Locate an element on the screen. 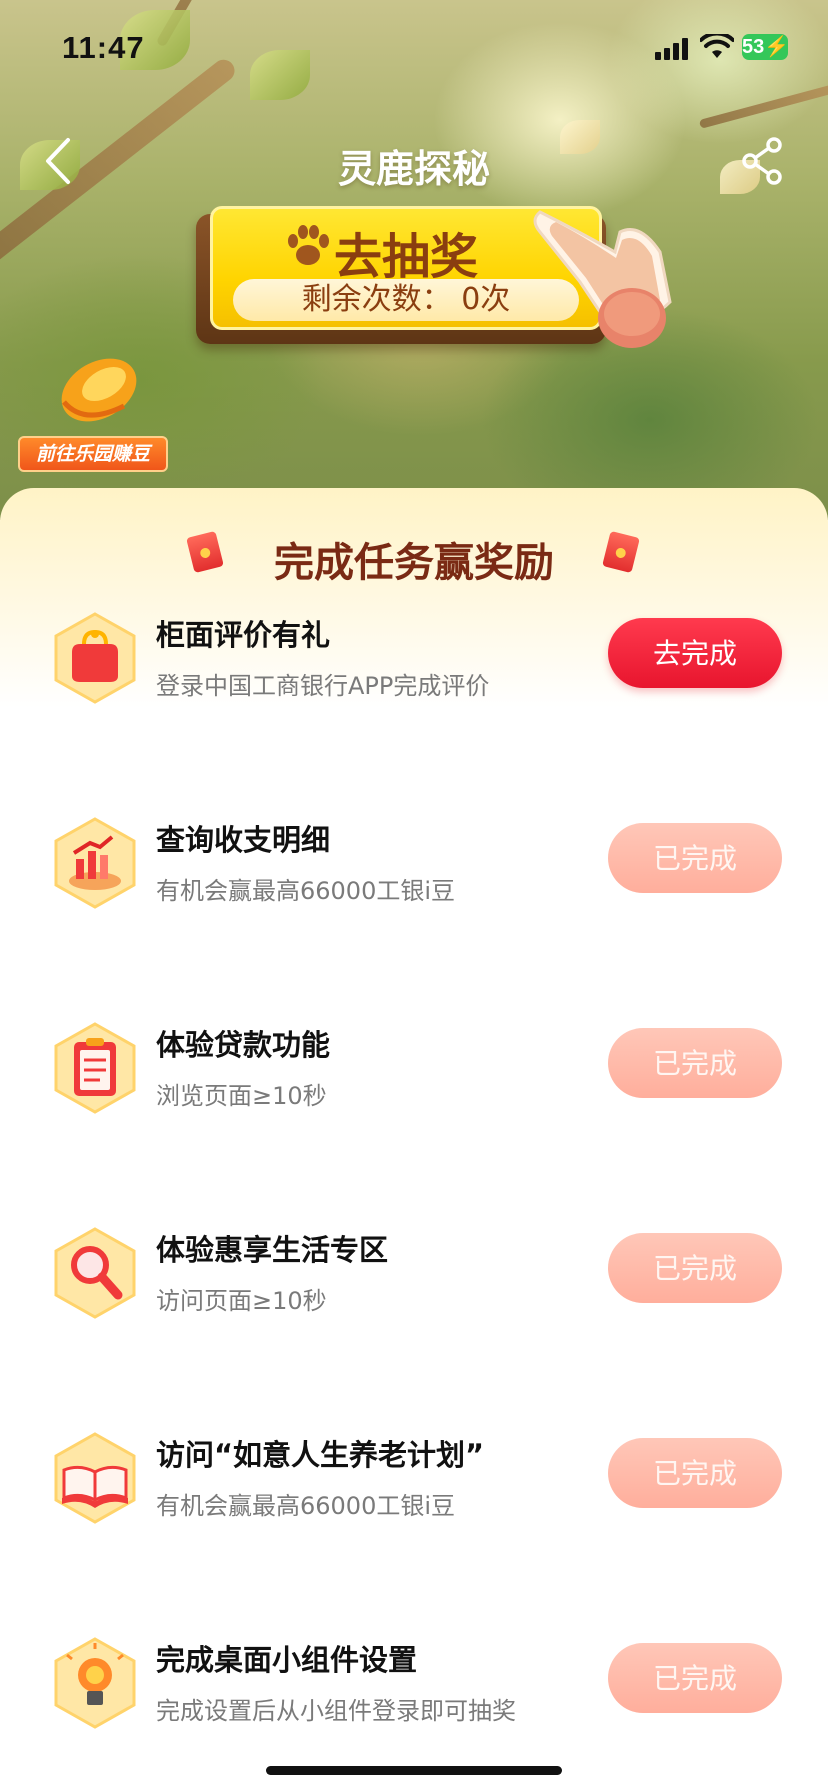 This screenshot has height=1792, width=828. task-subtitle: 浏览页面≥10秒 is located at coordinates (241, 1096).